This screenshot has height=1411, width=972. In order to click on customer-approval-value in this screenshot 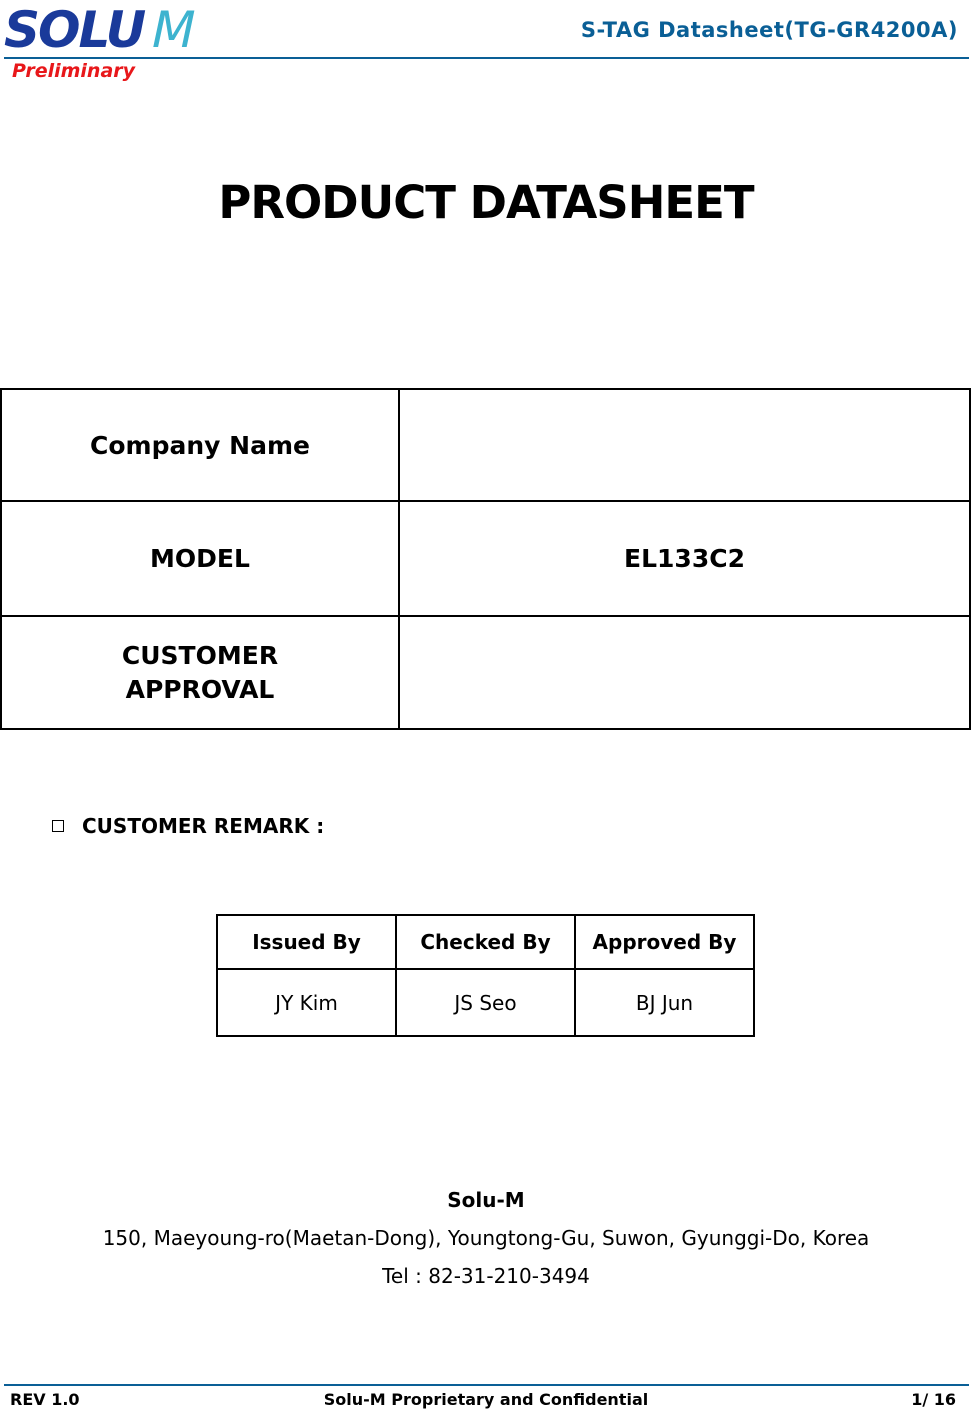, I will do `click(684, 672)`.